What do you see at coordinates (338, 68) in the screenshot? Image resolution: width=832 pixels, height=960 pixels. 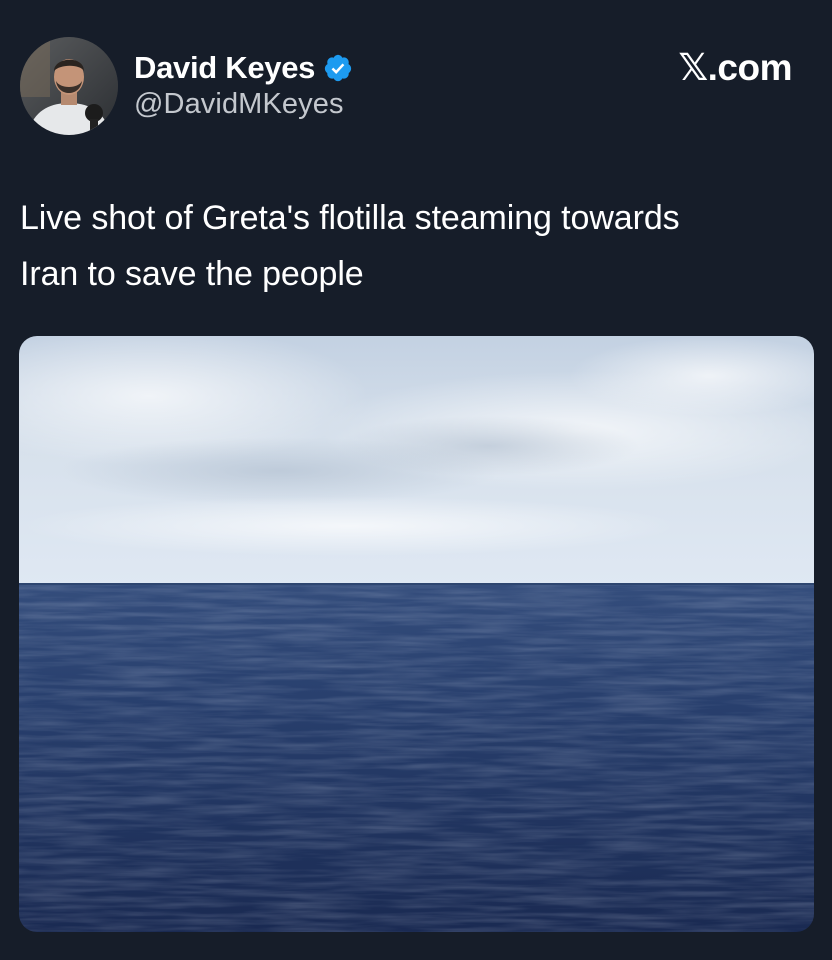 I see `verified-badge-icon` at bounding box center [338, 68].